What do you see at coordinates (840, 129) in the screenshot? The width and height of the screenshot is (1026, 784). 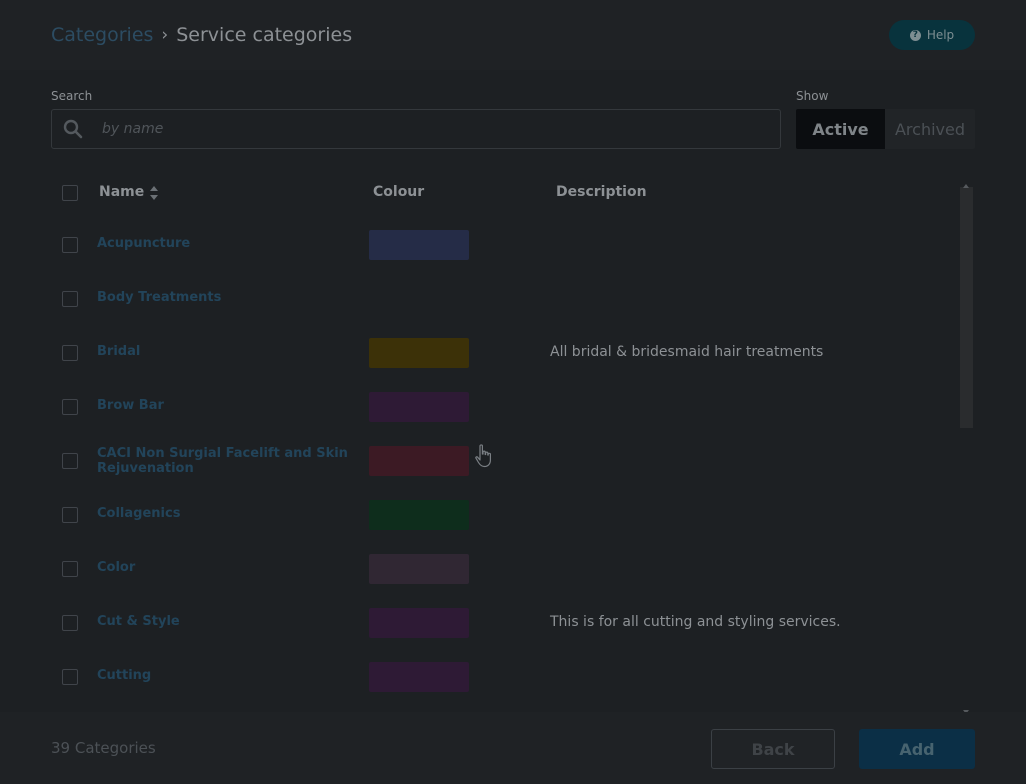 I see `show-active-toggle: Active` at bounding box center [840, 129].